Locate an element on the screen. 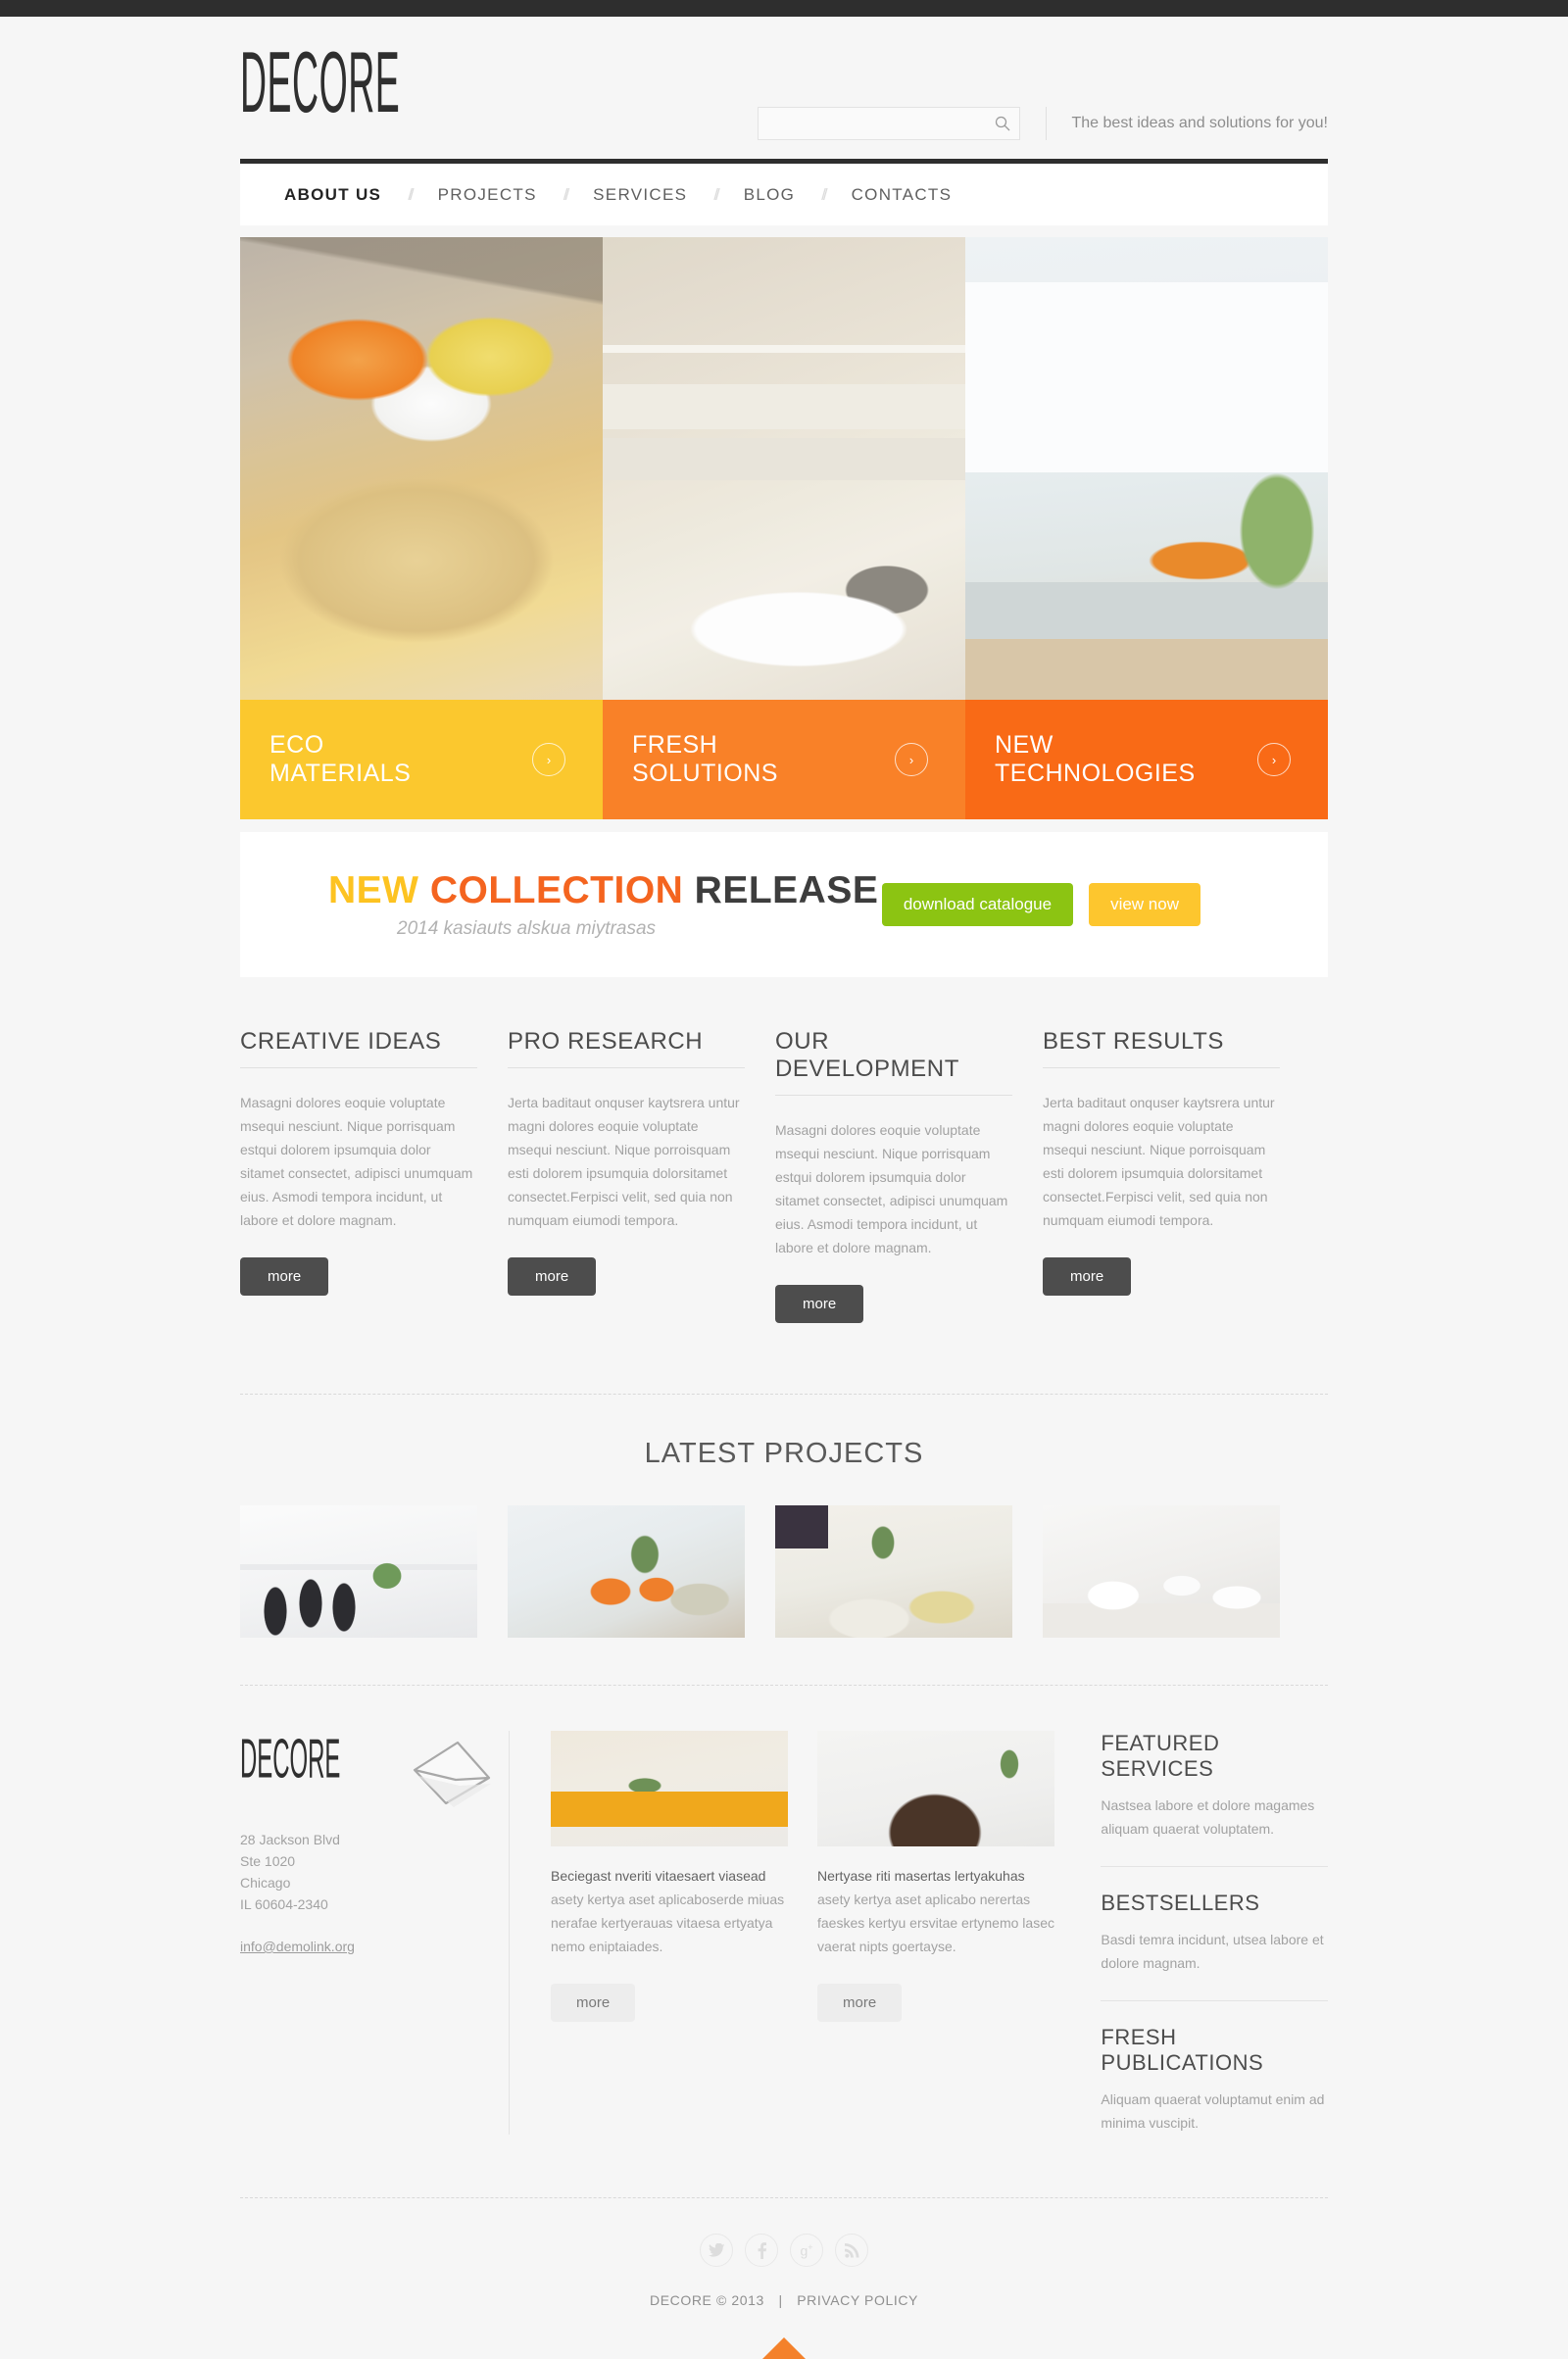  footer-block-title-bestsellers: BESTSELLERS is located at coordinates (1180, 1903).